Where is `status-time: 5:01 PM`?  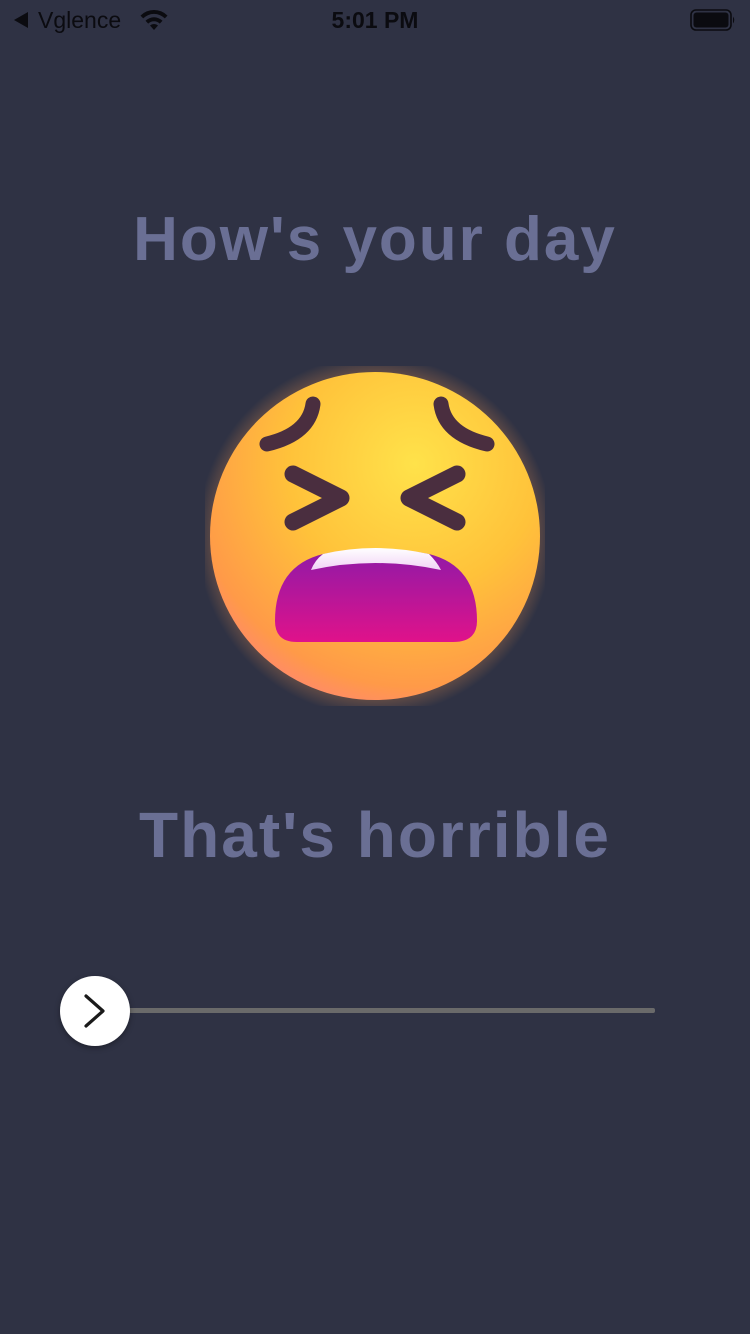 status-time: 5:01 PM is located at coordinates (375, 20).